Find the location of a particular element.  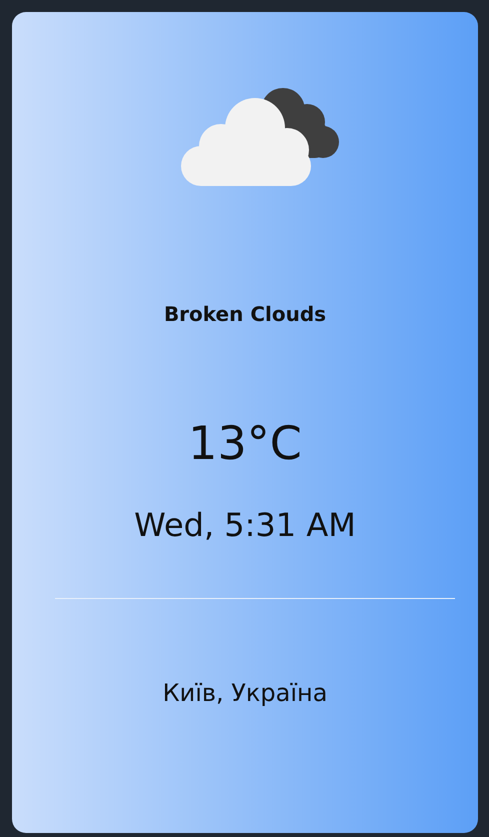

temperature: 13°C is located at coordinates (245, 443).